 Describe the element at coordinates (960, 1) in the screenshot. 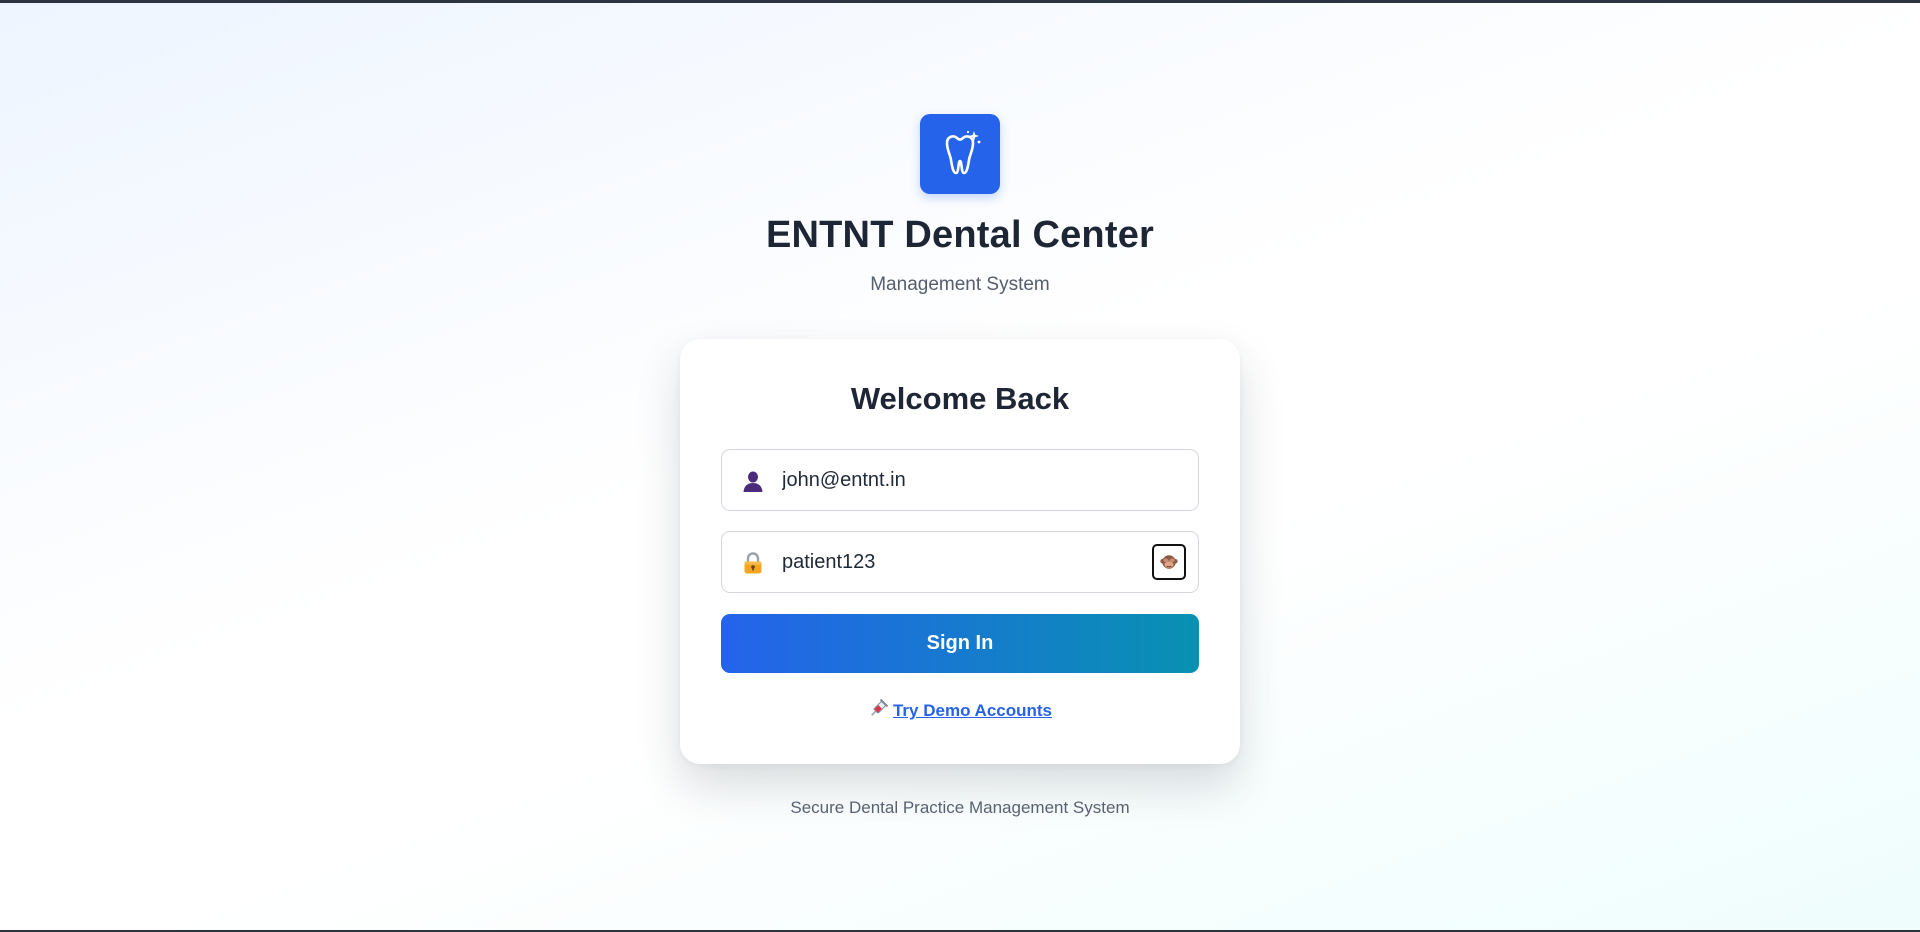

I see `window-top-border` at that location.